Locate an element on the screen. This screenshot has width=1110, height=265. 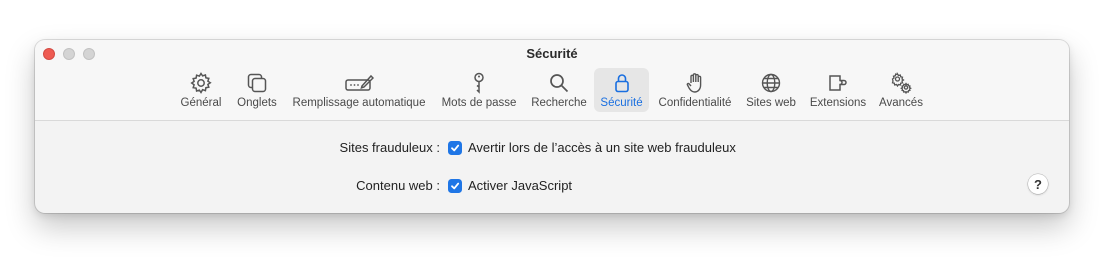
javascript-option: Activer JavaScript is located at coordinates (520, 185).